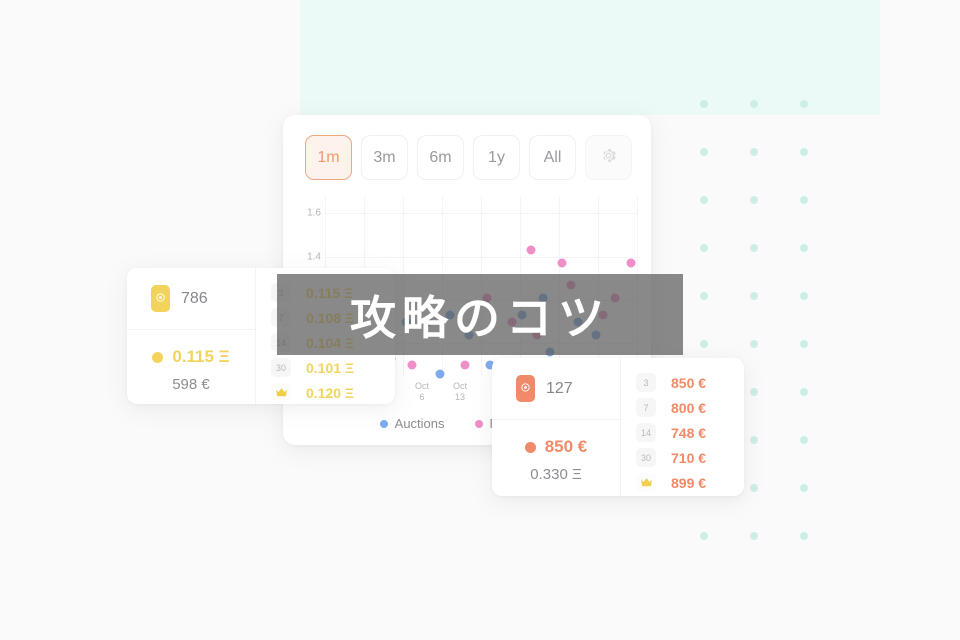 The width and height of the screenshot is (960, 640). Describe the element at coordinates (556, 474) in the screenshot. I see `secondary-value: 0.330 Ξ` at that location.